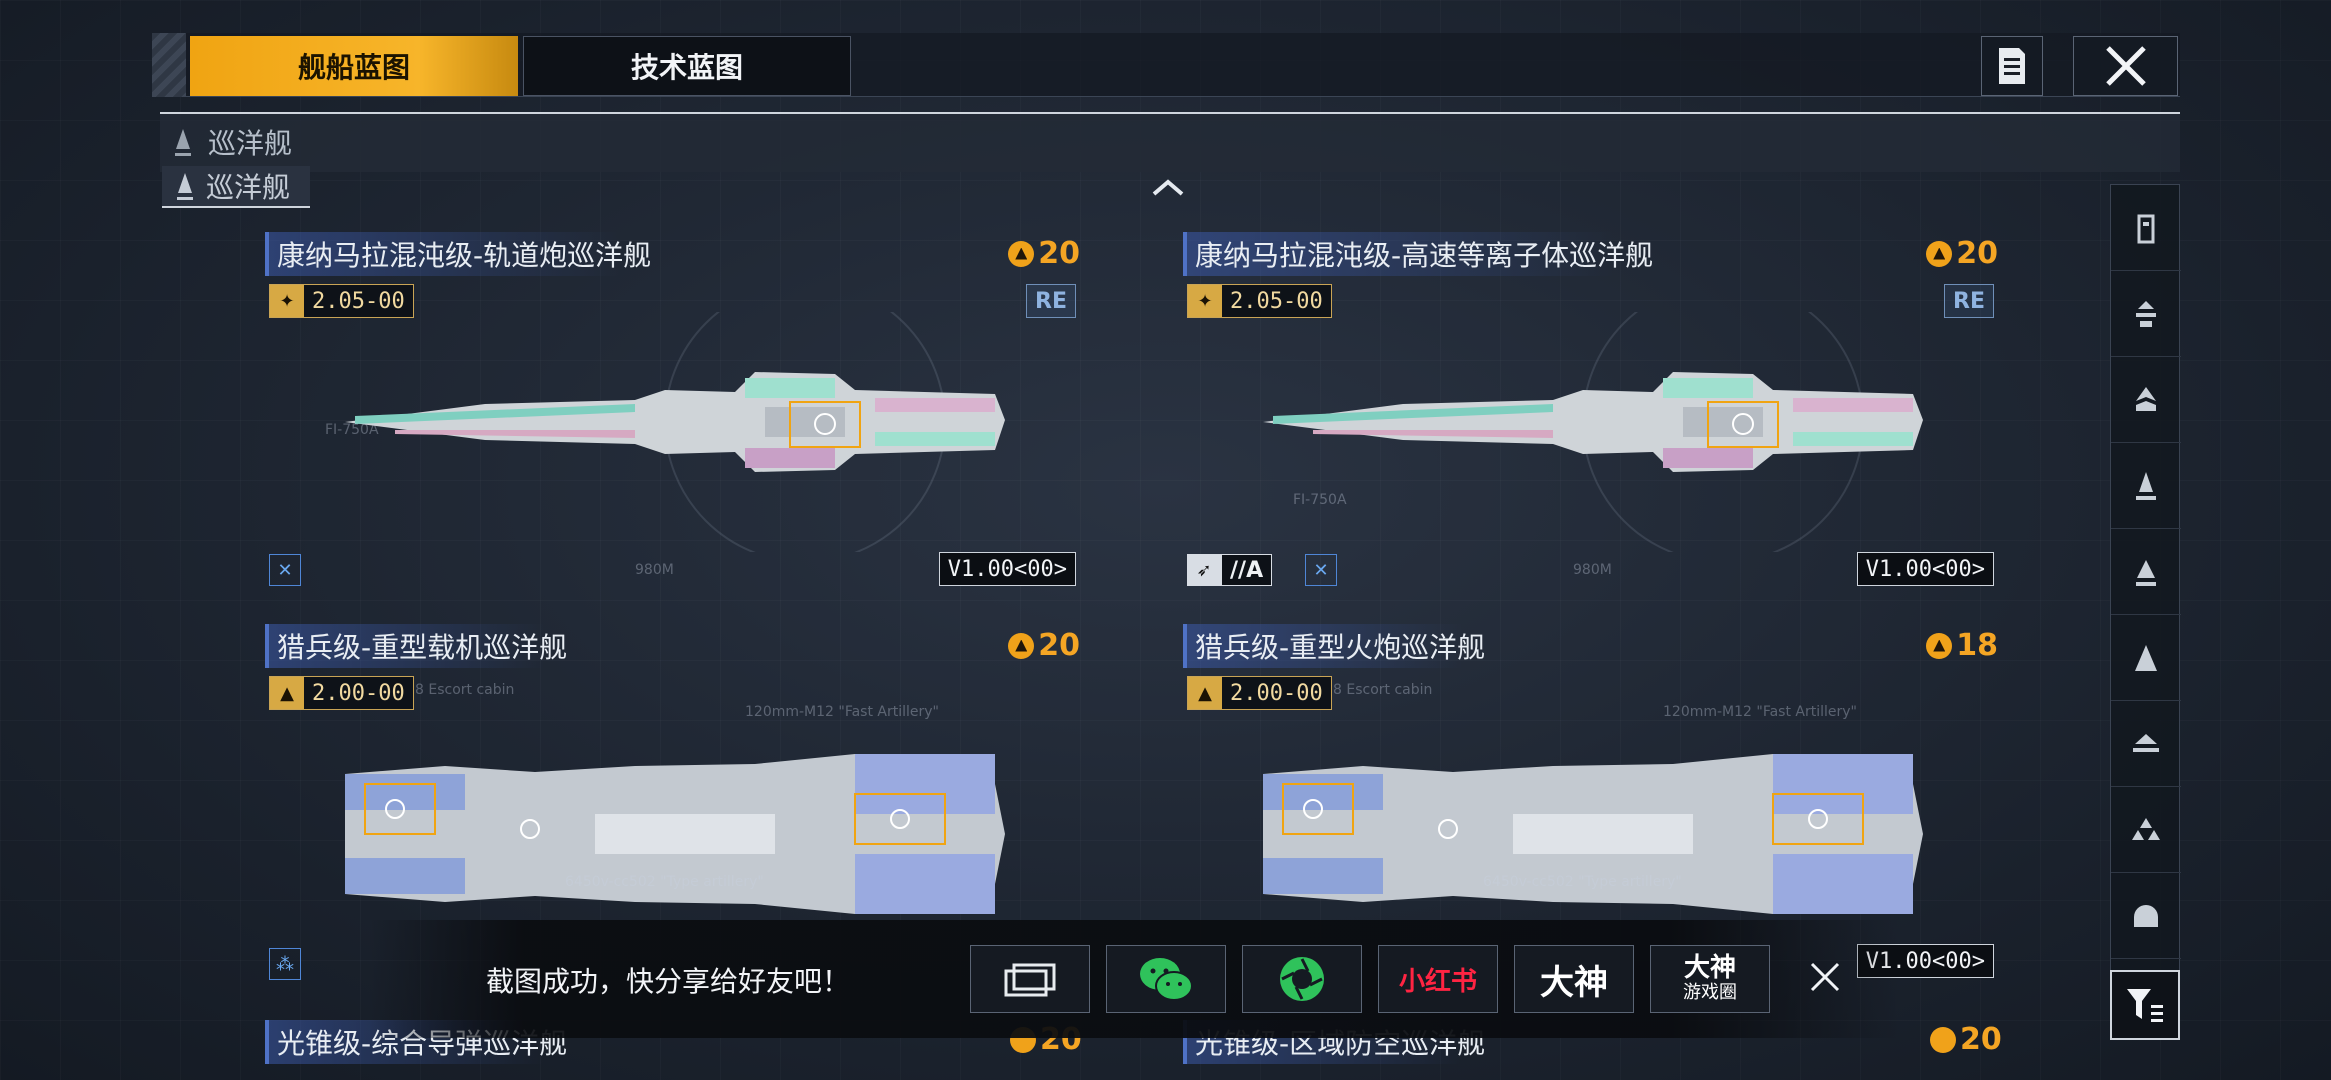 The width and height of the screenshot is (2331, 1080). I want to click on document-button, so click(2012, 66).